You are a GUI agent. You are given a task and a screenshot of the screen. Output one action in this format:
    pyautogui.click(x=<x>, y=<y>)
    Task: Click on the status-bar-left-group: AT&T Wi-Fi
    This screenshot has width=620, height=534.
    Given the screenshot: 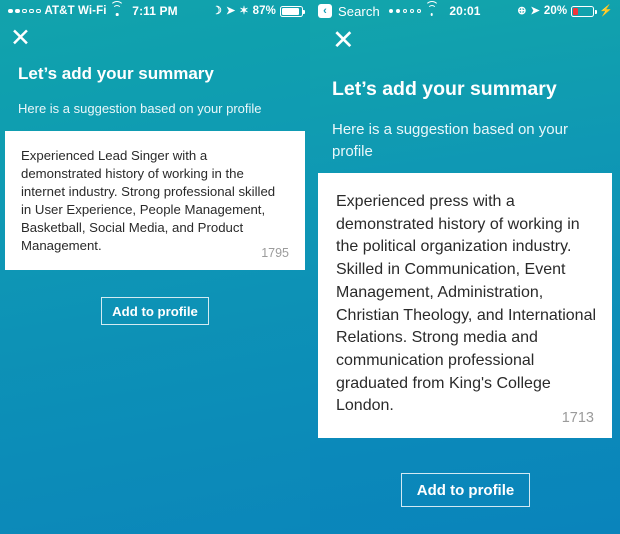 What is the action you would take?
    pyautogui.click(x=66, y=9)
    